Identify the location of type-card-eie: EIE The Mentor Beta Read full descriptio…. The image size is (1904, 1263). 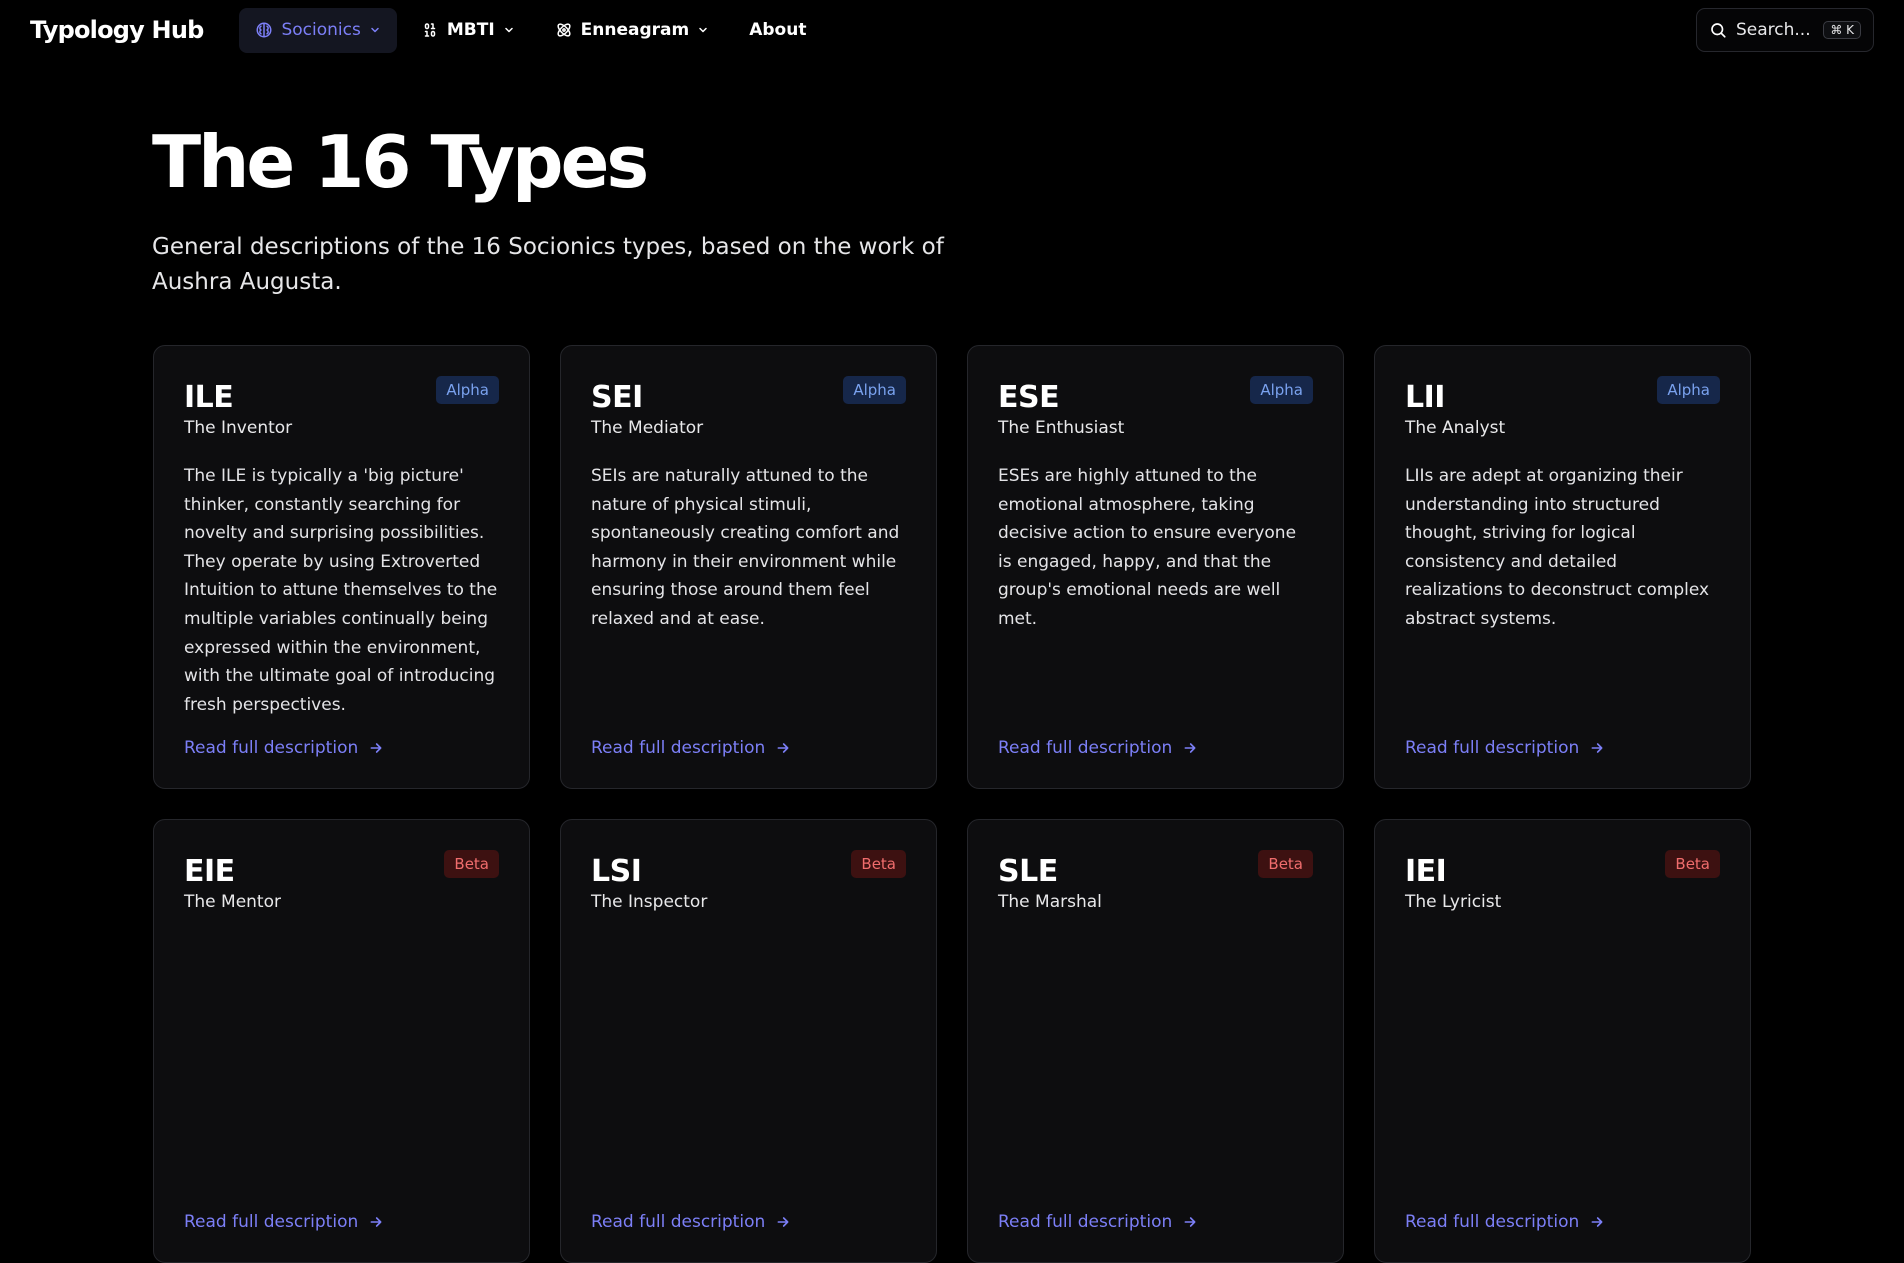
(341, 1041).